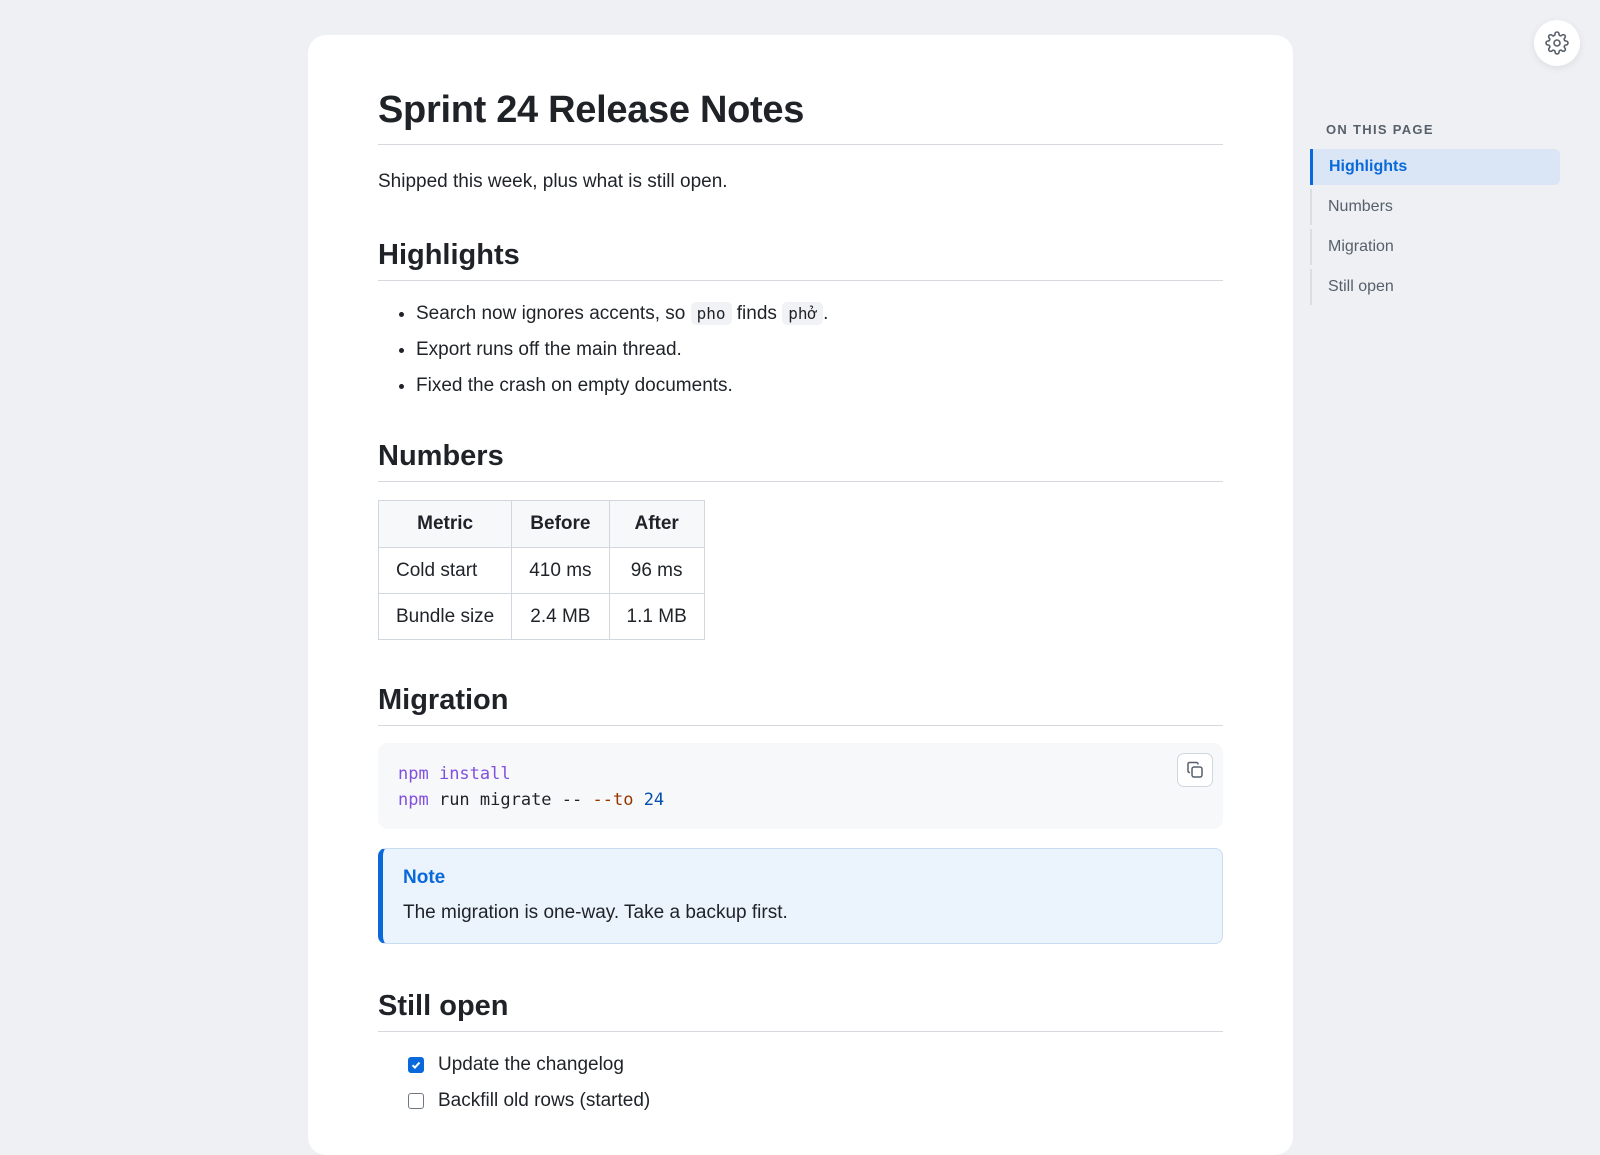 This screenshot has width=1600, height=1155. What do you see at coordinates (800, 705) in the screenshot?
I see `heading-migration: Migration` at bounding box center [800, 705].